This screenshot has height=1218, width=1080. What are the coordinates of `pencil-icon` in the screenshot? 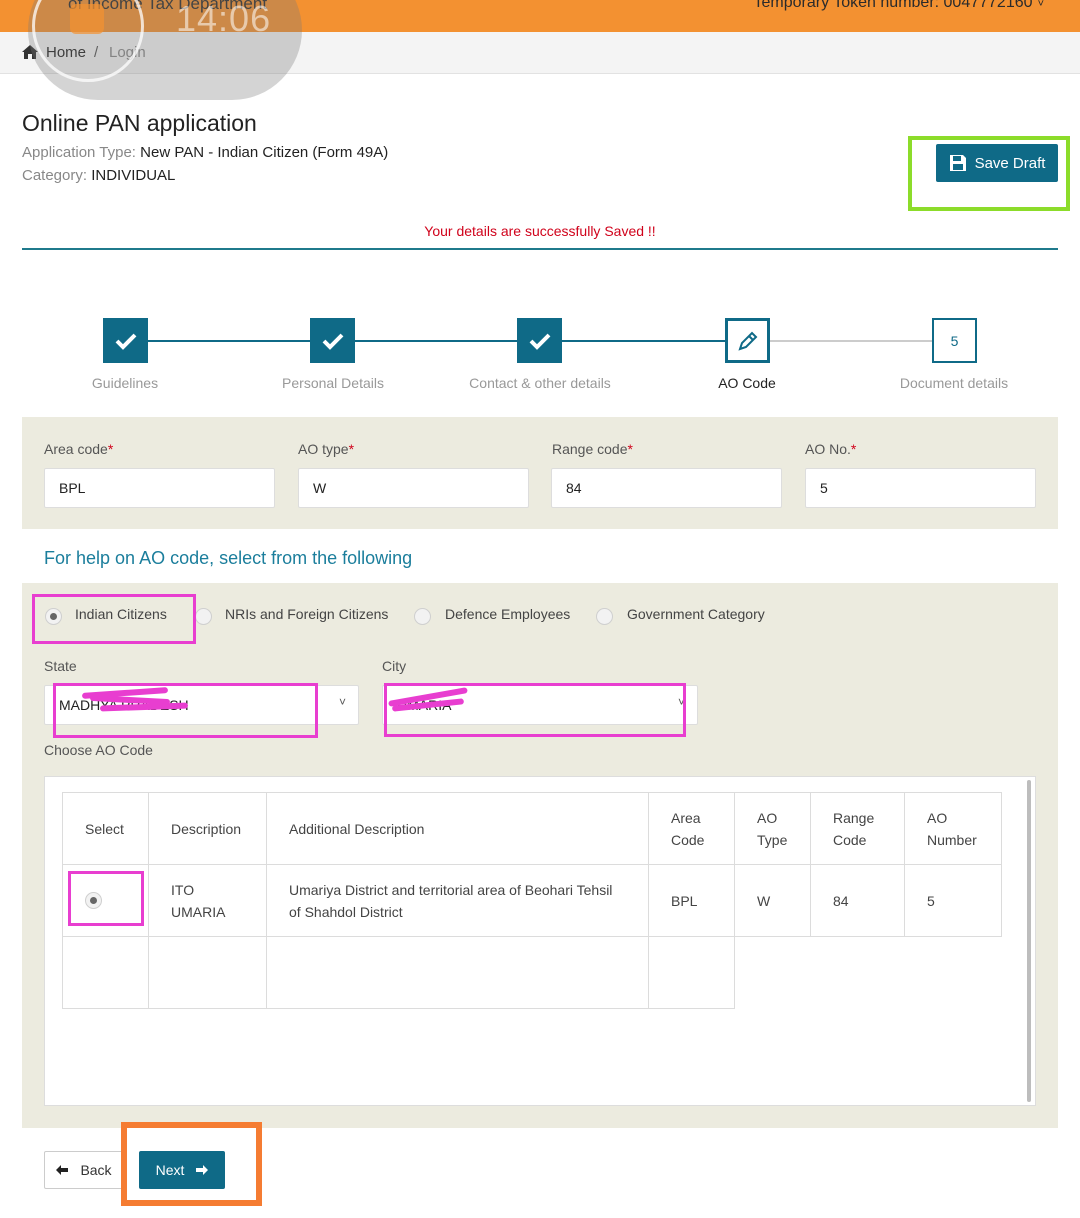 It's located at (747, 341).